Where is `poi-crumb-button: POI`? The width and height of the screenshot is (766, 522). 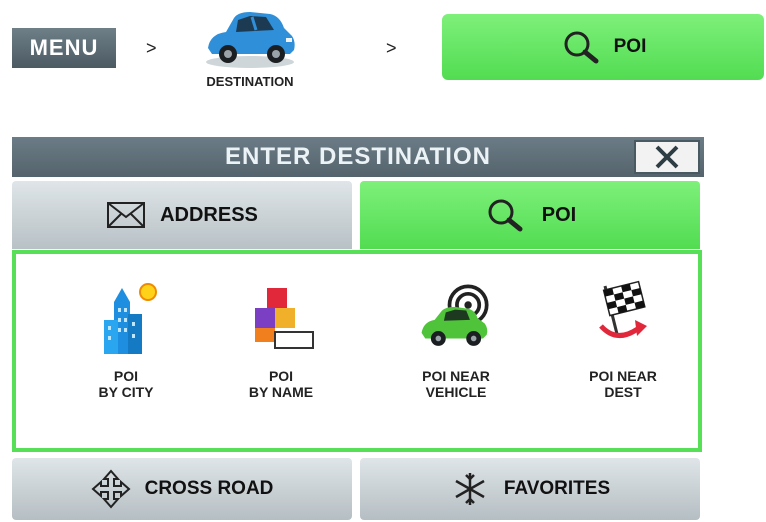
poi-crumb-button: POI is located at coordinates (603, 47).